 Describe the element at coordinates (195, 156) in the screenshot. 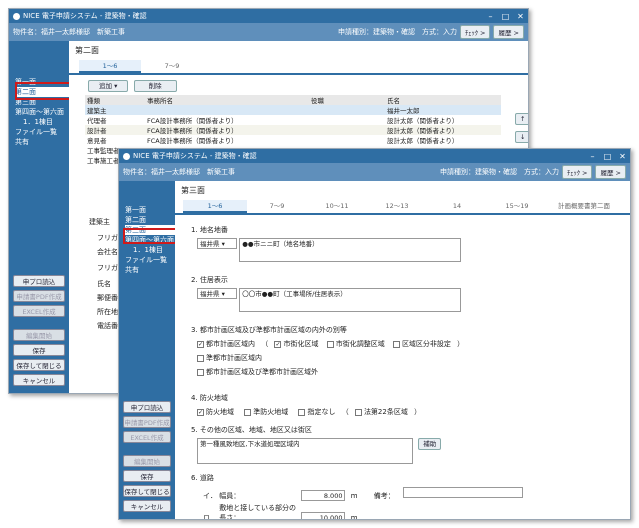

I see `front-title: NICE 電子申請システム - 建築物・確認` at that location.